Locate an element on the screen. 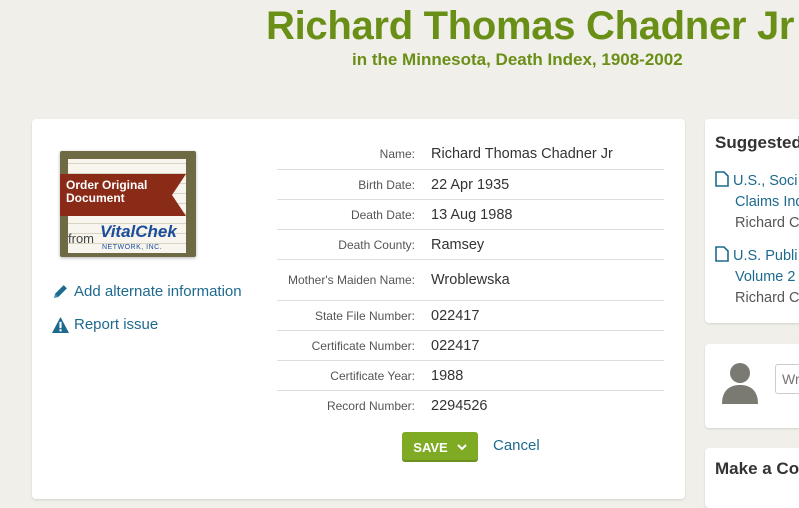  suggested-record: U.S., Soci Claims Ind Richard C is located at coordinates (757, 202).